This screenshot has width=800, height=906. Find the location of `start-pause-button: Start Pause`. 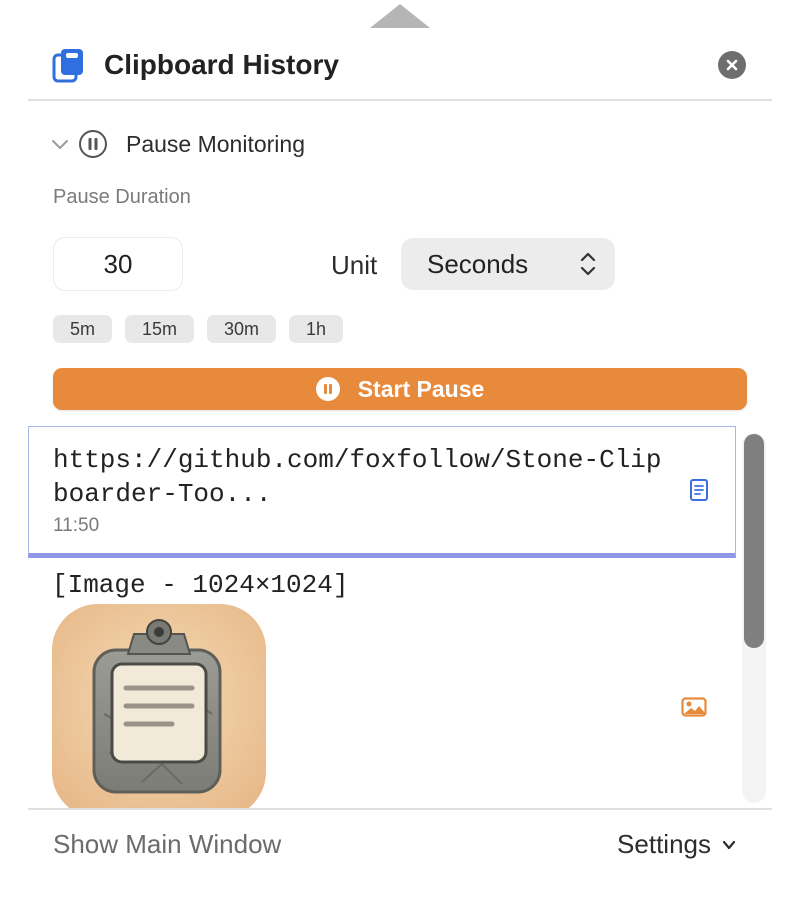

start-pause-button: Start Pause is located at coordinates (400, 389).